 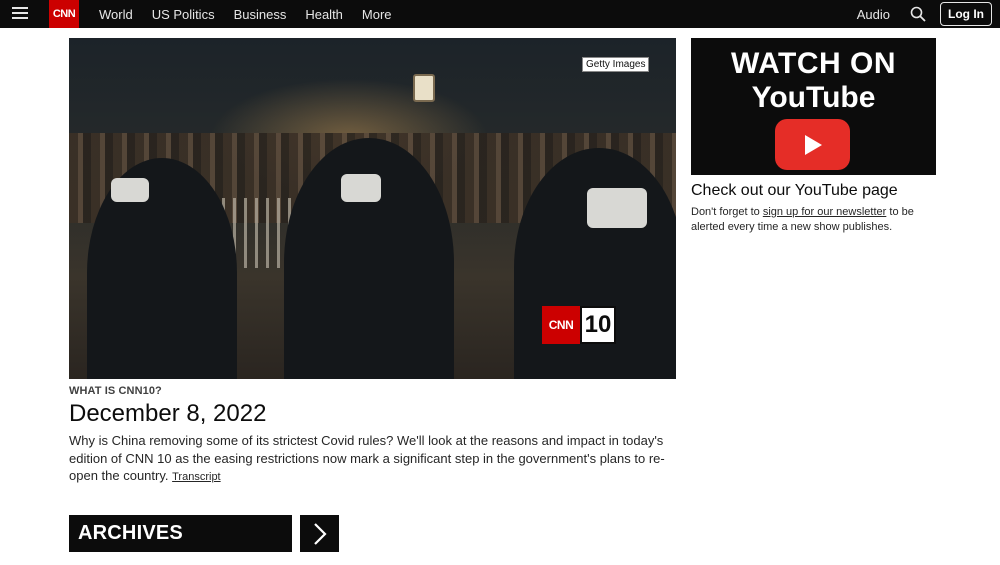 I want to click on login-button: Log In, so click(x=966, y=14).